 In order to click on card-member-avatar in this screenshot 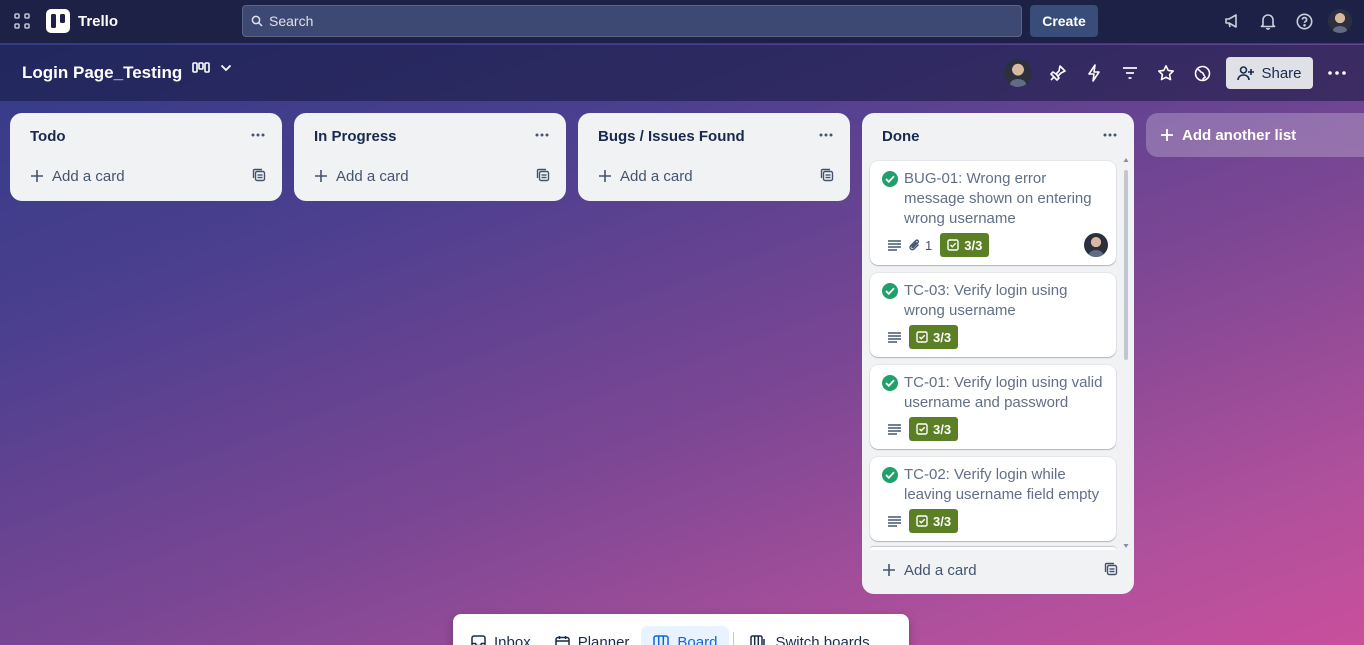, I will do `click(1096, 245)`.